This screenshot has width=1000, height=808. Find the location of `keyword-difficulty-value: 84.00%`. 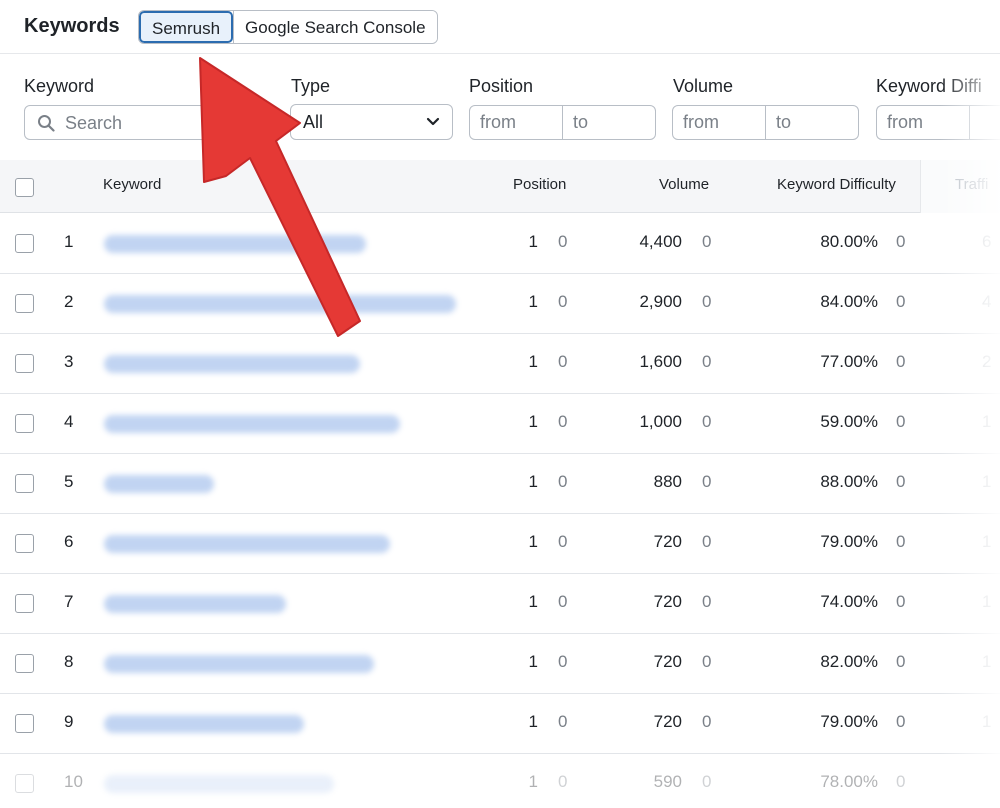

keyword-difficulty-value: 84.00% is located at coordinates (849, 301).